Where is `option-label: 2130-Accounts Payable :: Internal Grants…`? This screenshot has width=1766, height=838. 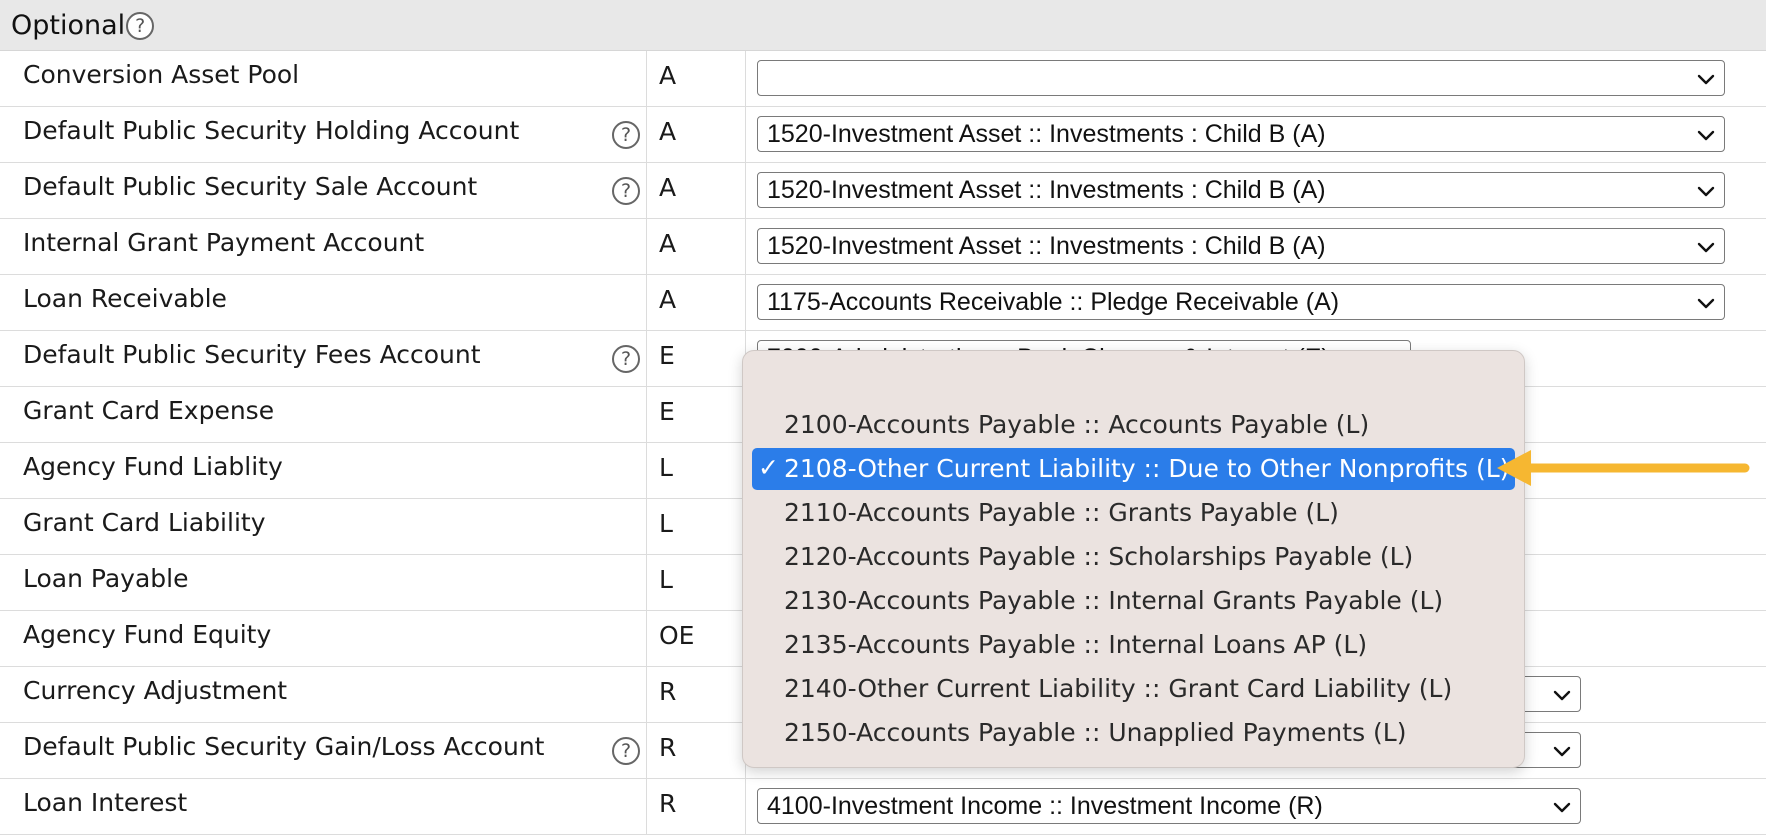 option-label: 2130-Accounts Payable :: Internal Grants… is located at coordinates (1114, 600).